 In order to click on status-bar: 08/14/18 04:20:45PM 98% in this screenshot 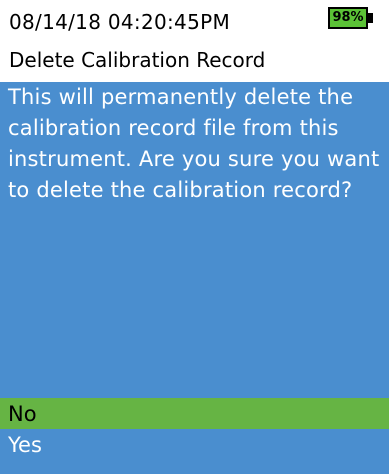, I will do `click(194, 20)`.